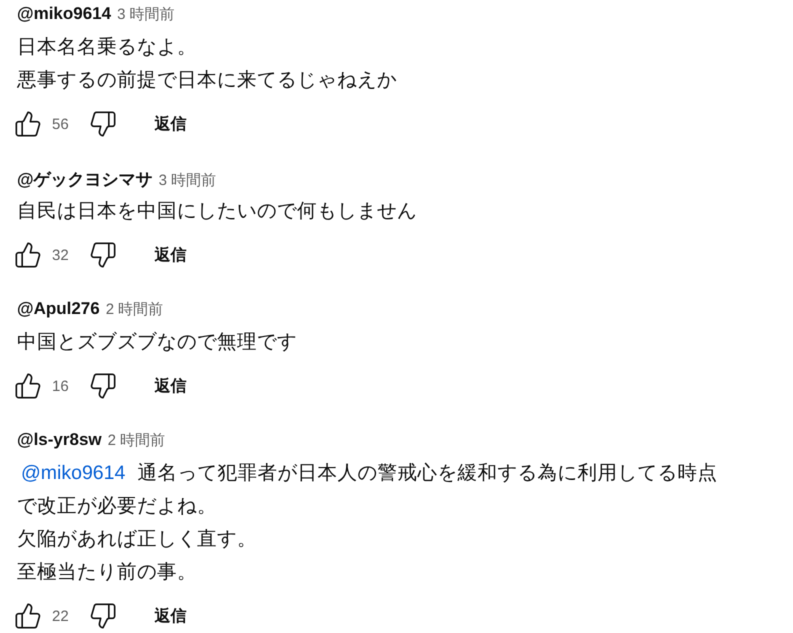 Image resolution: width=793 pixels, height=633 pixels. Describe the element at coordinates (369, 473) in the screenshot. I see `comment-text: @miko9614 通名って犯罪者が日本人の警戒心を緩和する為に利用してる時点` at that location.